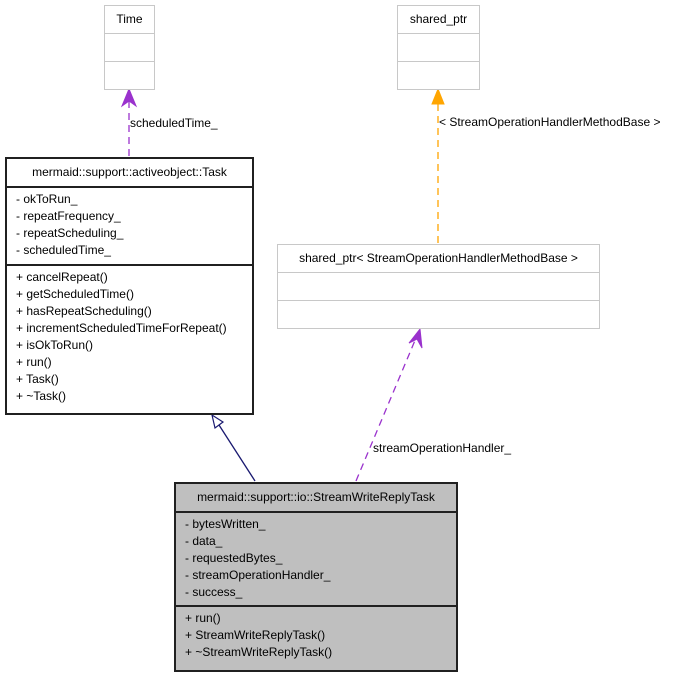 The image size is (684, 677). I want to click on attribute: - bytesWritten_, so click(225, 524).